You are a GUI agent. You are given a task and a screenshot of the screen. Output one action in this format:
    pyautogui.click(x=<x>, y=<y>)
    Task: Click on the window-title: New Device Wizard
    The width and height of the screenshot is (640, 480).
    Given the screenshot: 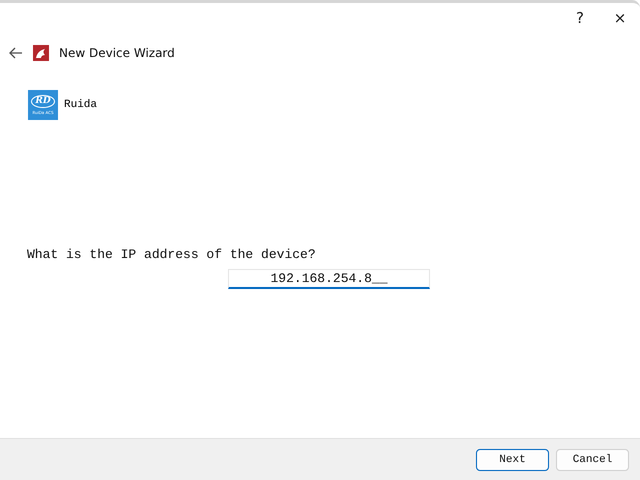 What is the action you would take?
    pyautogui.click(x=117, y=53)
    